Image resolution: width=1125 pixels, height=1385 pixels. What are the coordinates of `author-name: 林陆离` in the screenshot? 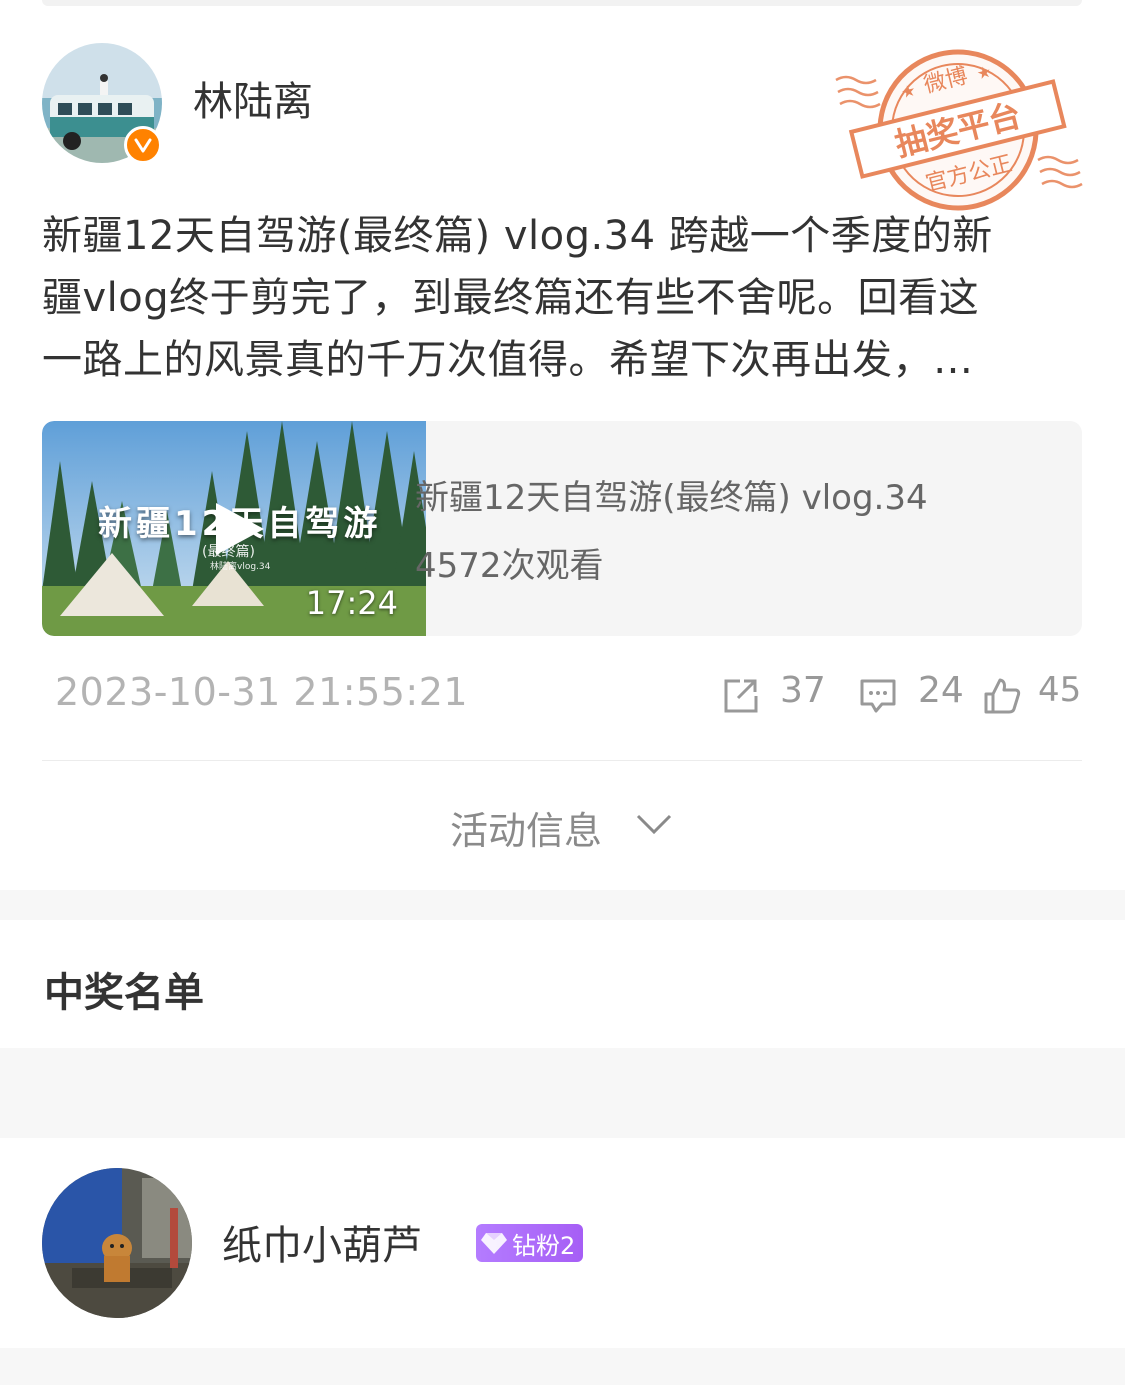 It's located at (253, 102).